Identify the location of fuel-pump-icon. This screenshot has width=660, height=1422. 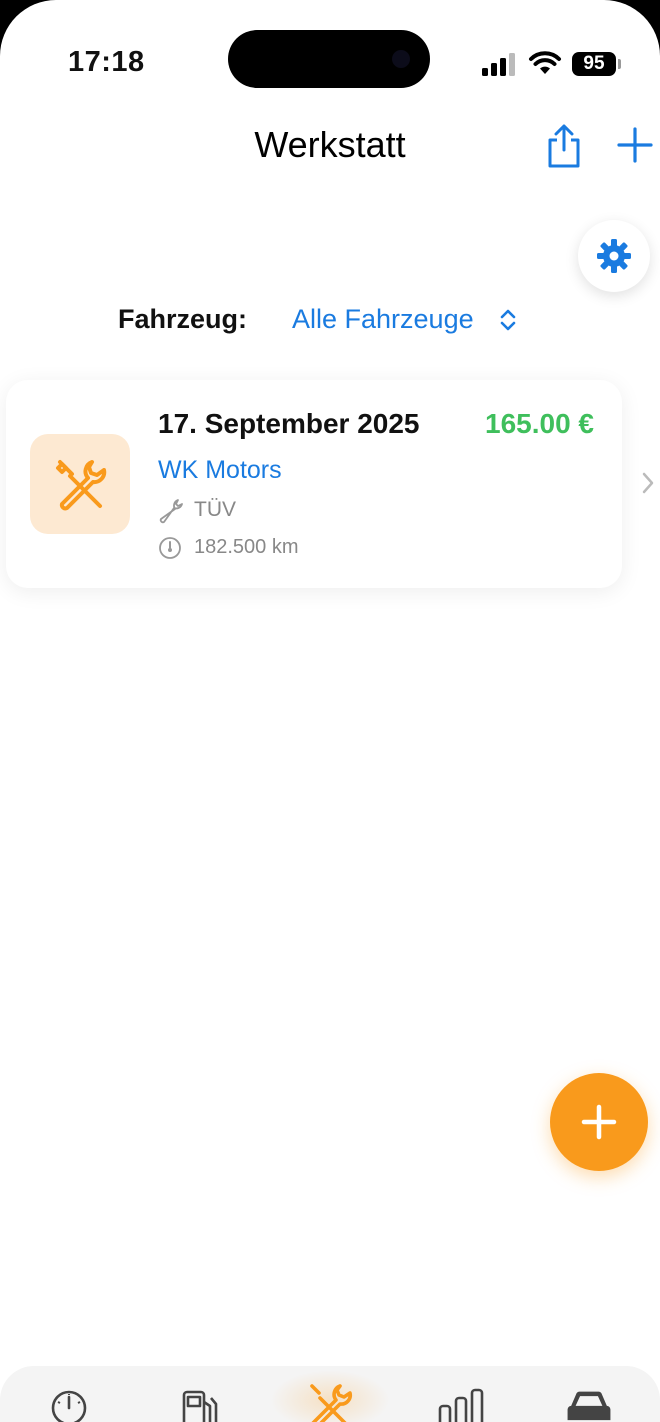
(200, 1406).